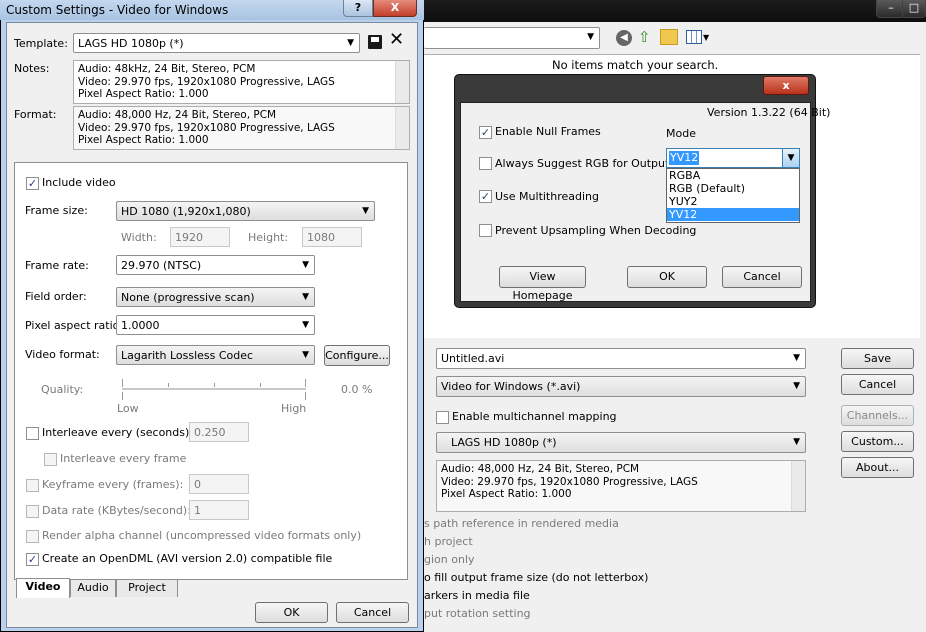 The width and height of the screenshot is (926, 632). What do you see at coordinates (357, 389) in the screenshot?
I see `quality-value: 0.0 %` at bounding box center [357, 389].